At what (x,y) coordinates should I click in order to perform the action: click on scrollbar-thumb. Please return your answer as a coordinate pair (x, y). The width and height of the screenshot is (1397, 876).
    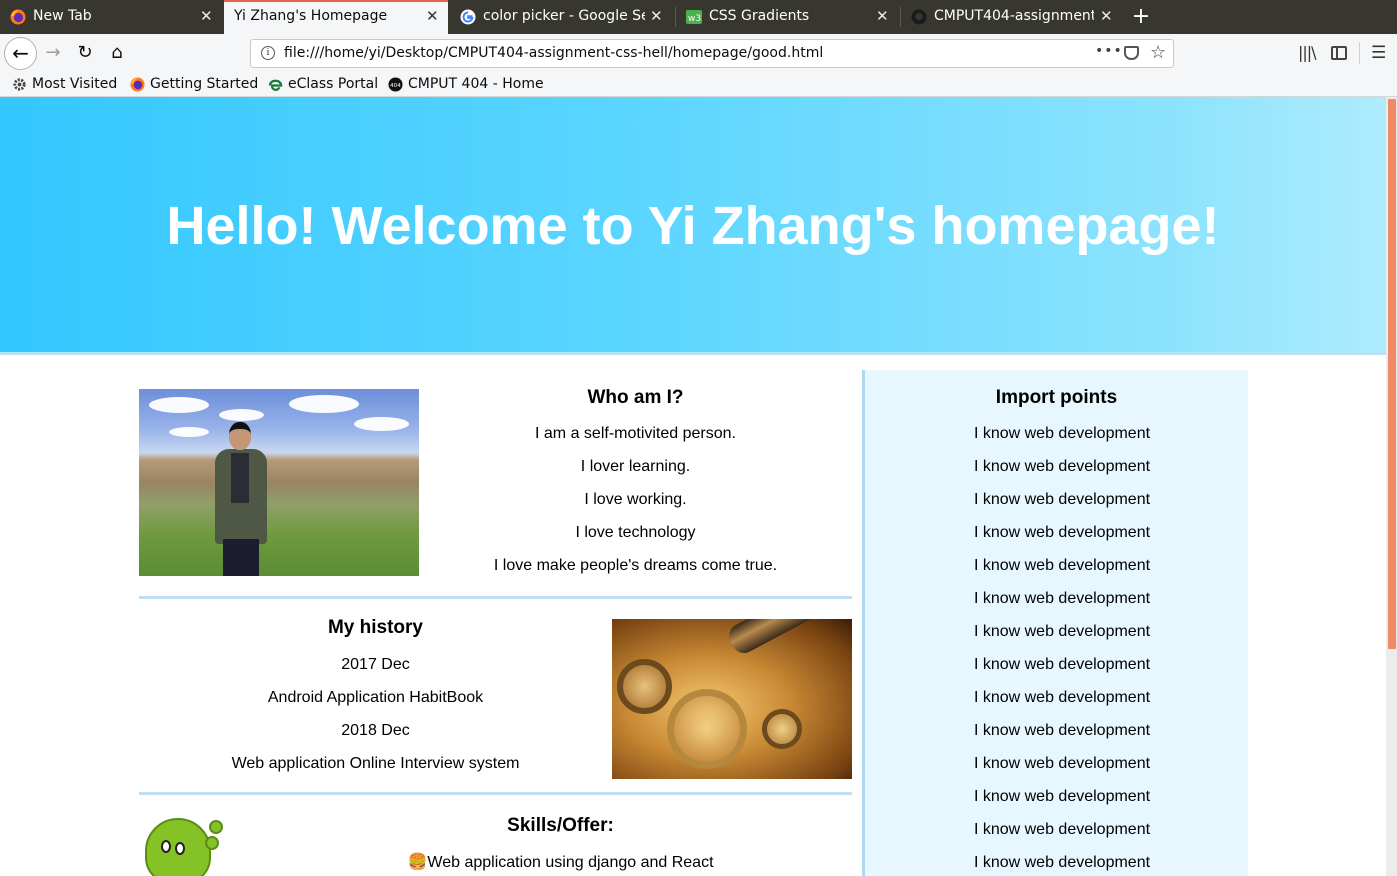
    Looking at the image, I should click on (1392, 374).